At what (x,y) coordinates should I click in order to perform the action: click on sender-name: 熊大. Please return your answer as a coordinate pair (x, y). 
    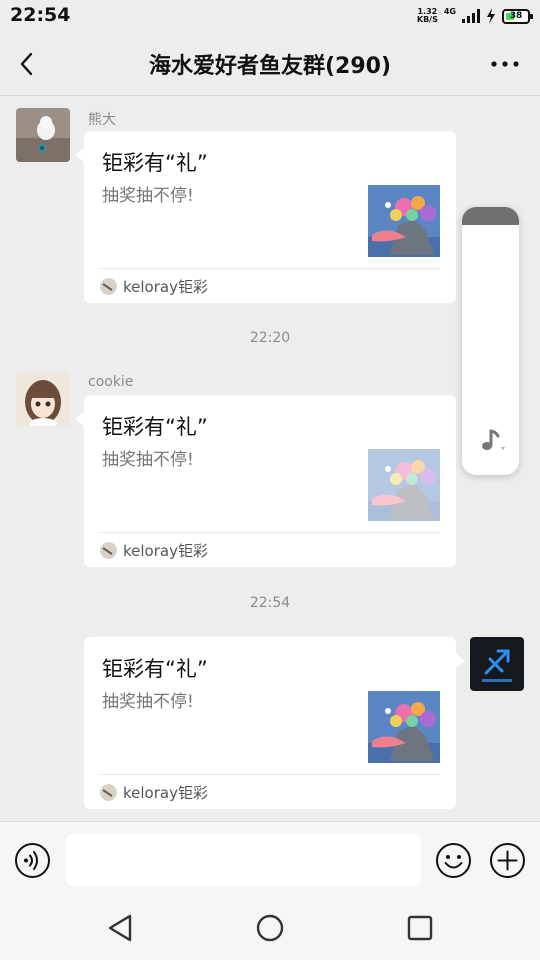
    Looking at the image, I should click on (102, 120).